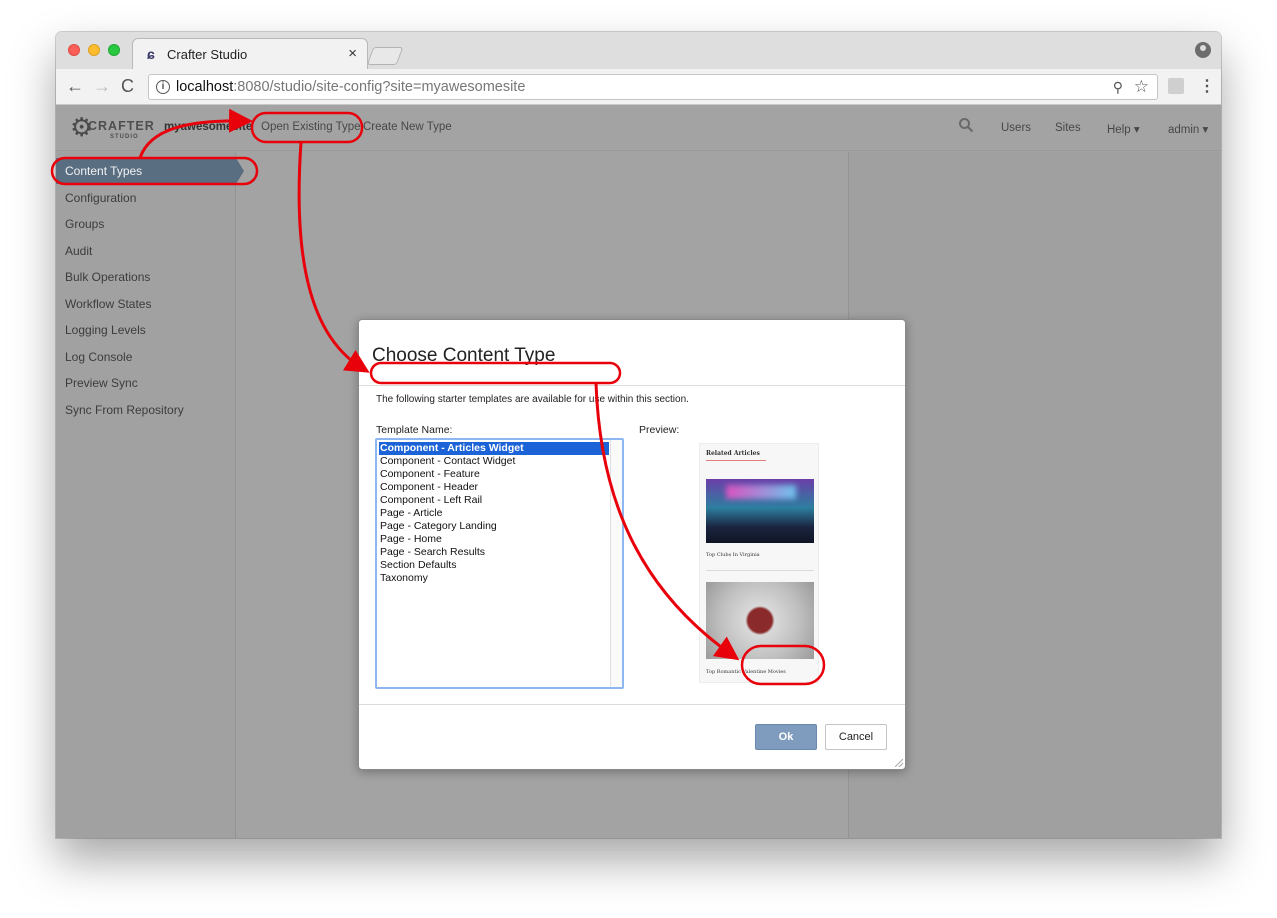  Describe the element at coordinates (124, 410) in the screenshot. I see `sidebar-item-sync-from-repository: Sync From Repository` at that location.